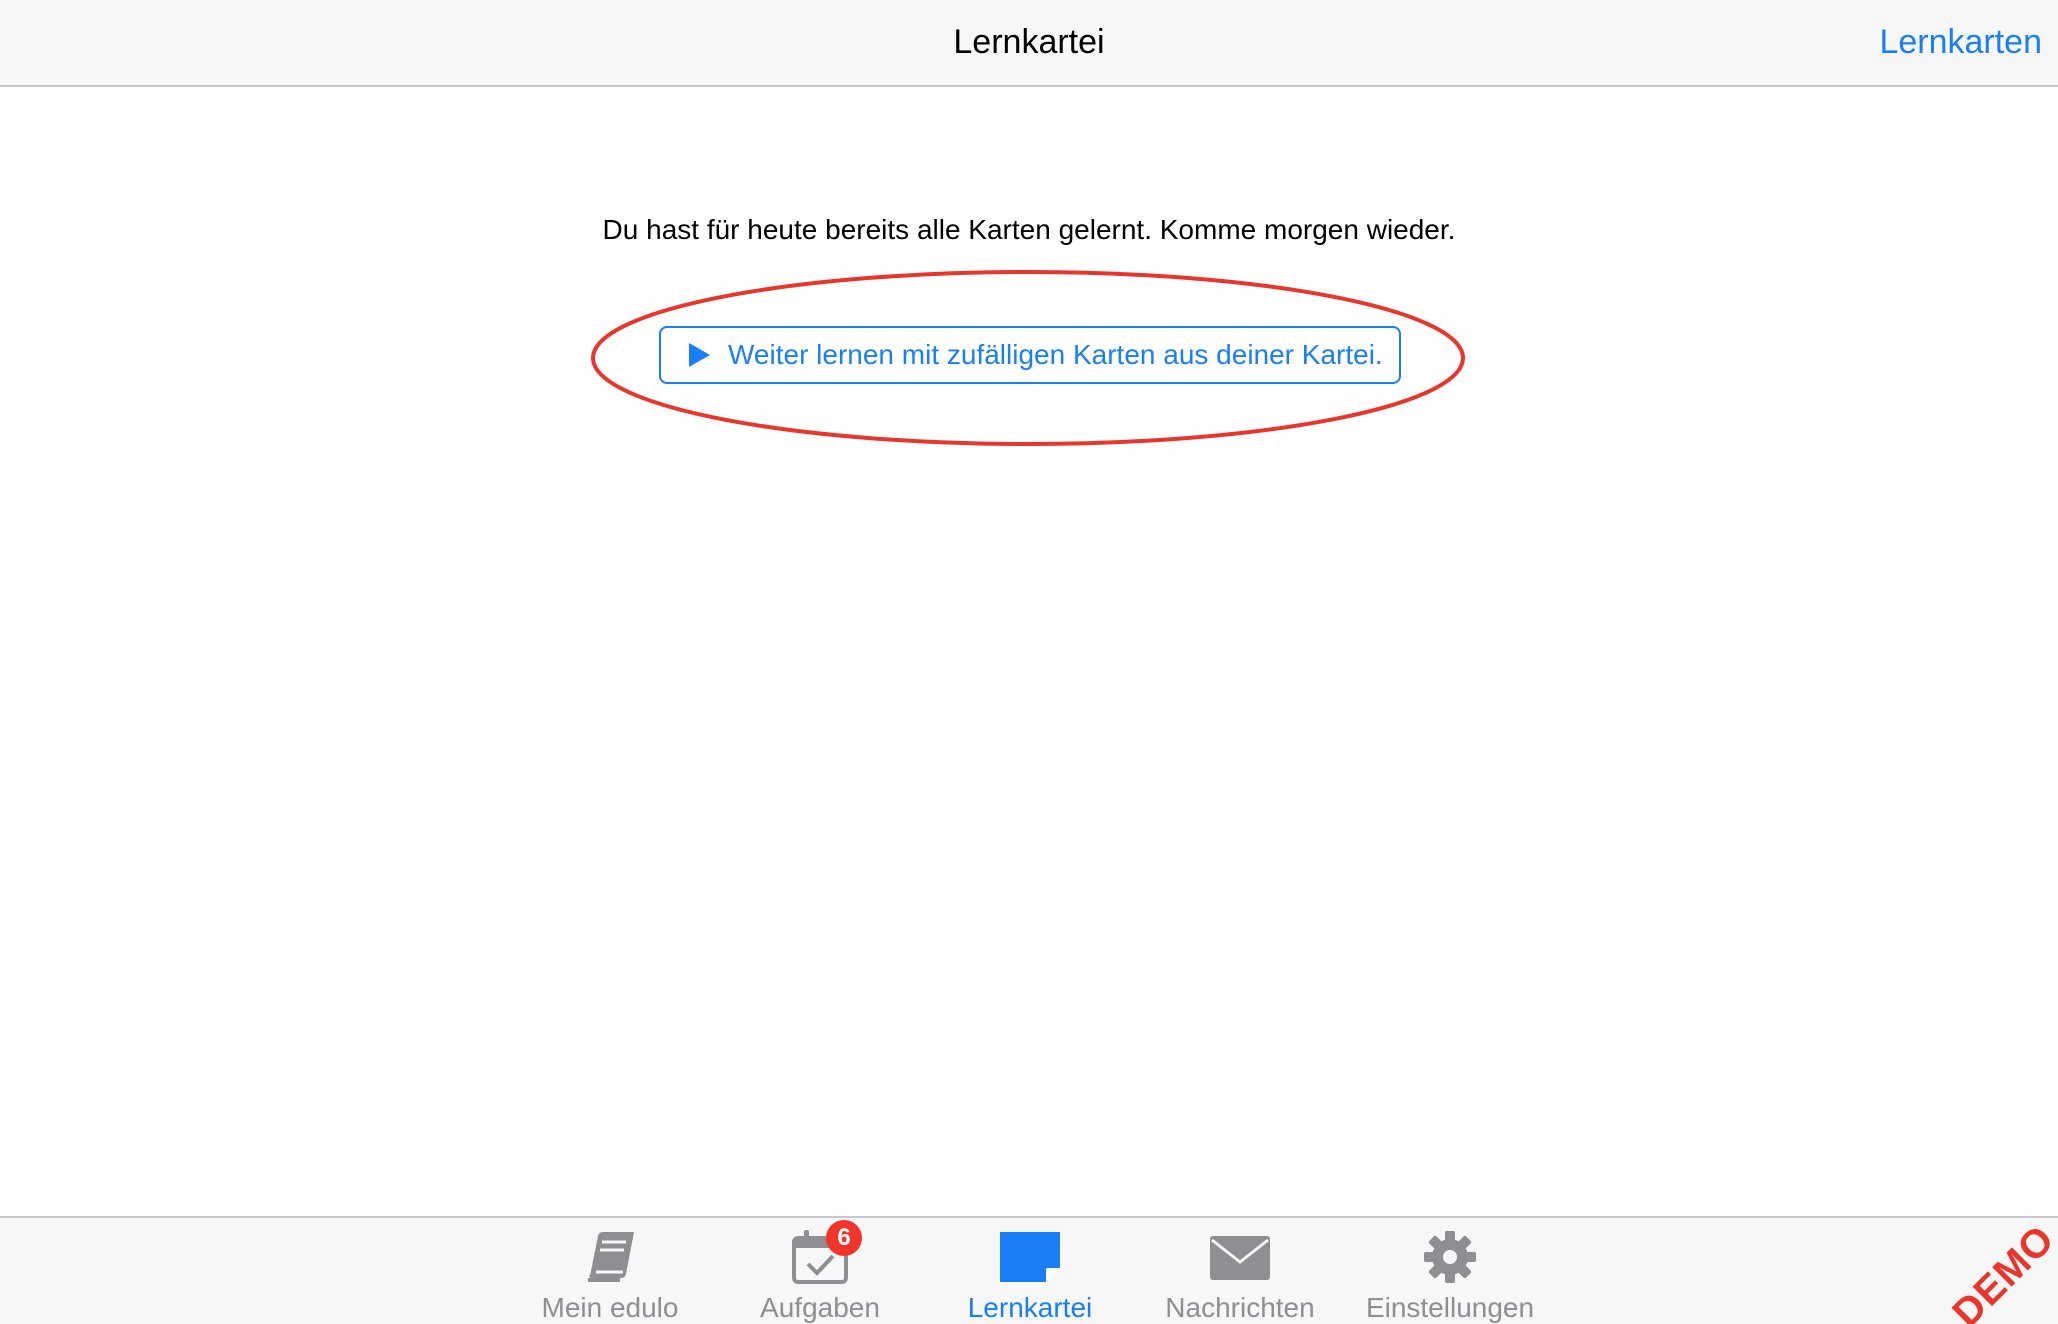 The width and height of the screenshot is (2058, 1324). What do you see at coordinates (610, 1307) in the screenshot?
I see `tab-label: Mein edulo` at bounding box center [610, 1307].